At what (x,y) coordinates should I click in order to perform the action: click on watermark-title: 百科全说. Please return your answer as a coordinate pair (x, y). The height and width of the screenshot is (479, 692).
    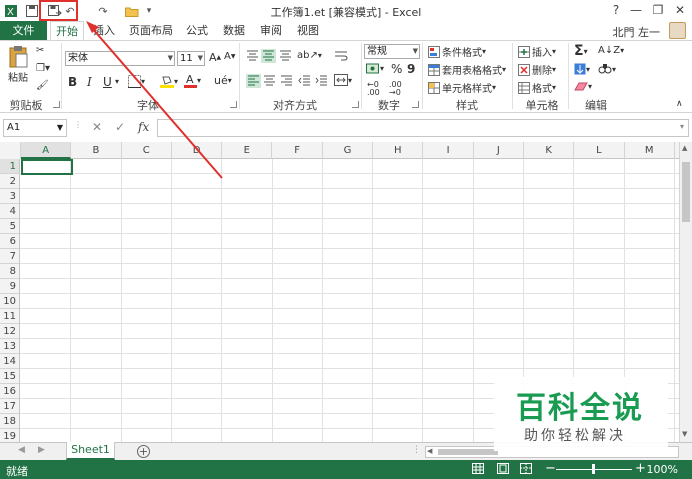
    Looking at the image, I should click on (580, 408).